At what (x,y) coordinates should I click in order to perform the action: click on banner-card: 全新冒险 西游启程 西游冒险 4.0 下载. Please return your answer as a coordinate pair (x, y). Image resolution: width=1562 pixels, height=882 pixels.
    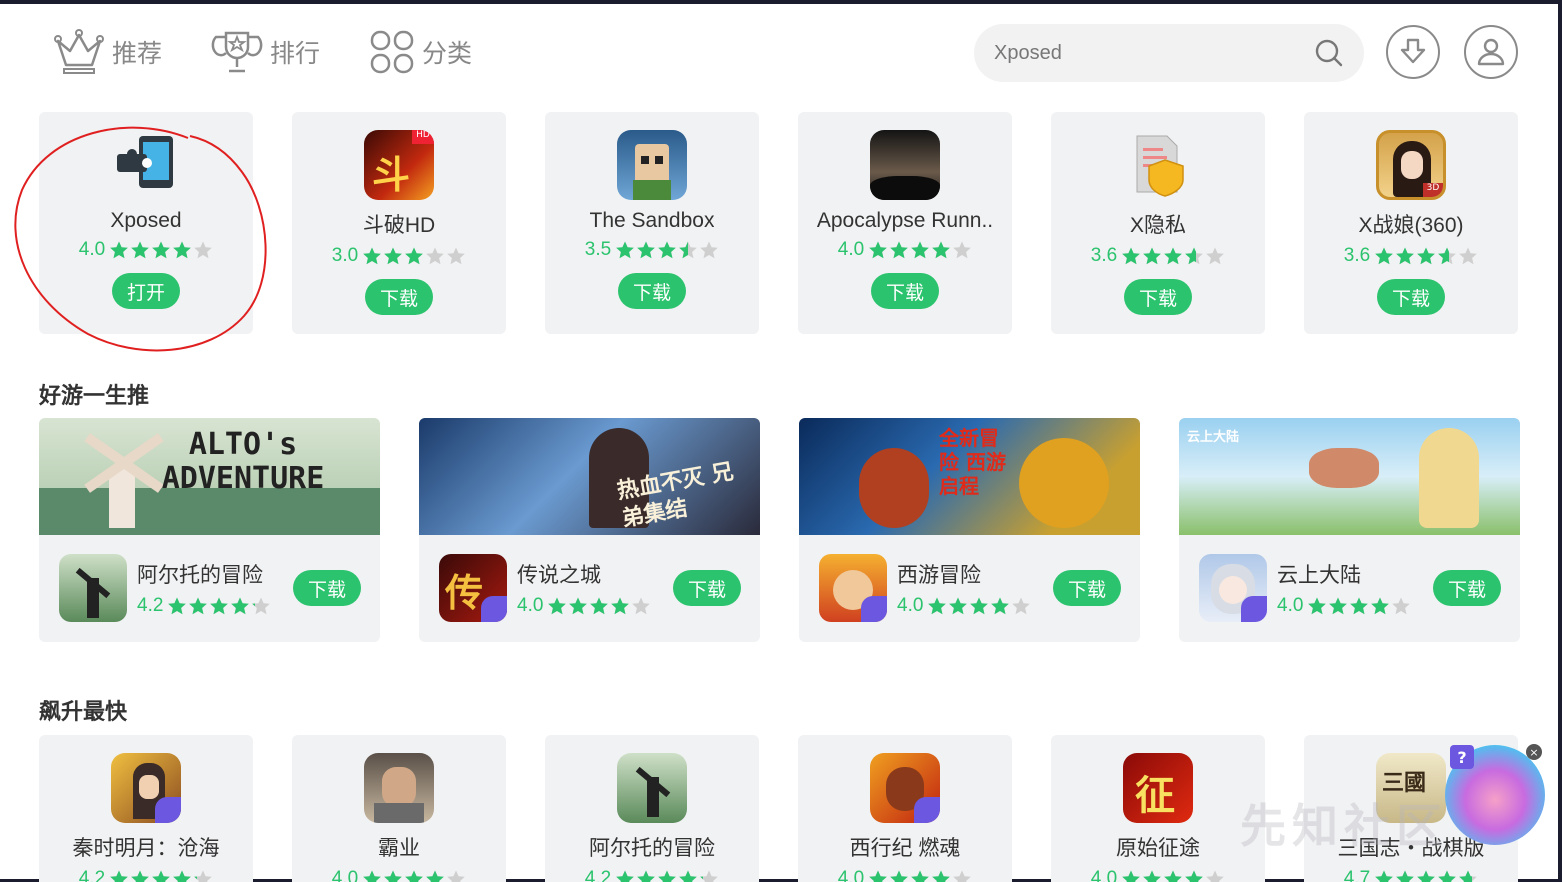
    Looking at the image, I should click on (969, 530).